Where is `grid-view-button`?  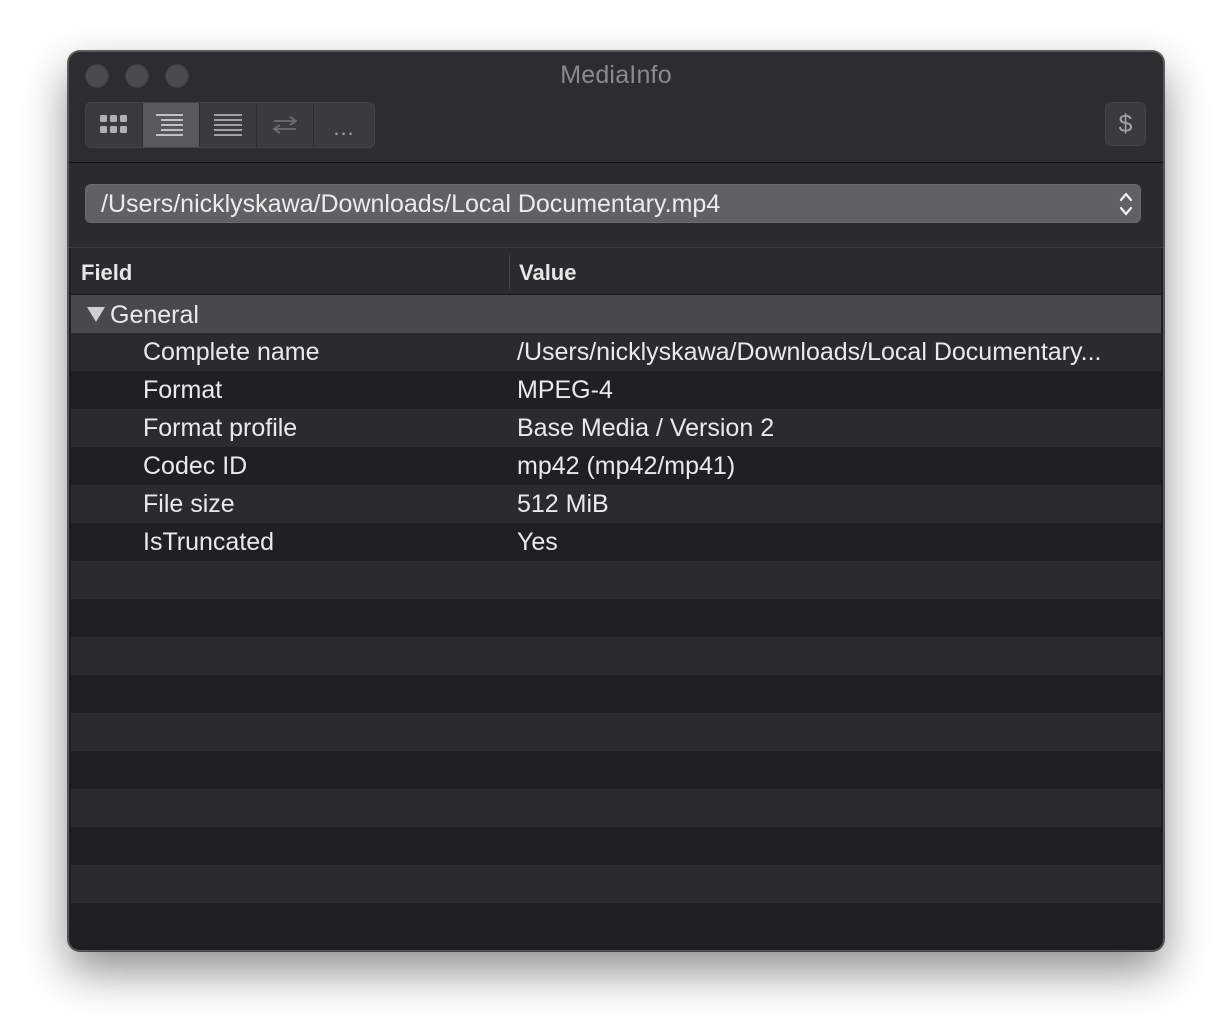
grid-view-button is located at coordinates (114, 125).